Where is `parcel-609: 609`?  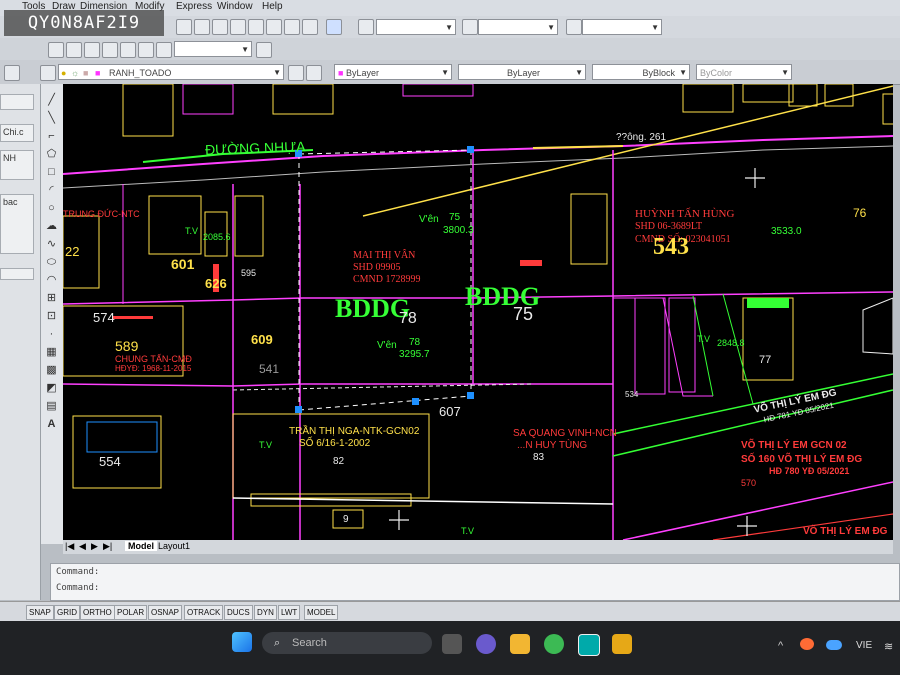
parcel-609: 609 is located at coordinates (262, 339).